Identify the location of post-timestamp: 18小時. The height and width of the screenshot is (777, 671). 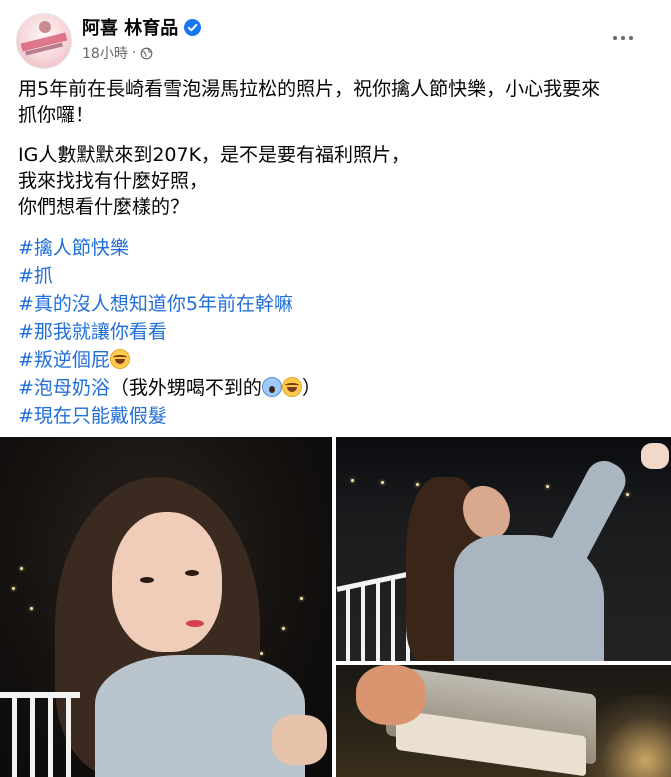
(105, 53).